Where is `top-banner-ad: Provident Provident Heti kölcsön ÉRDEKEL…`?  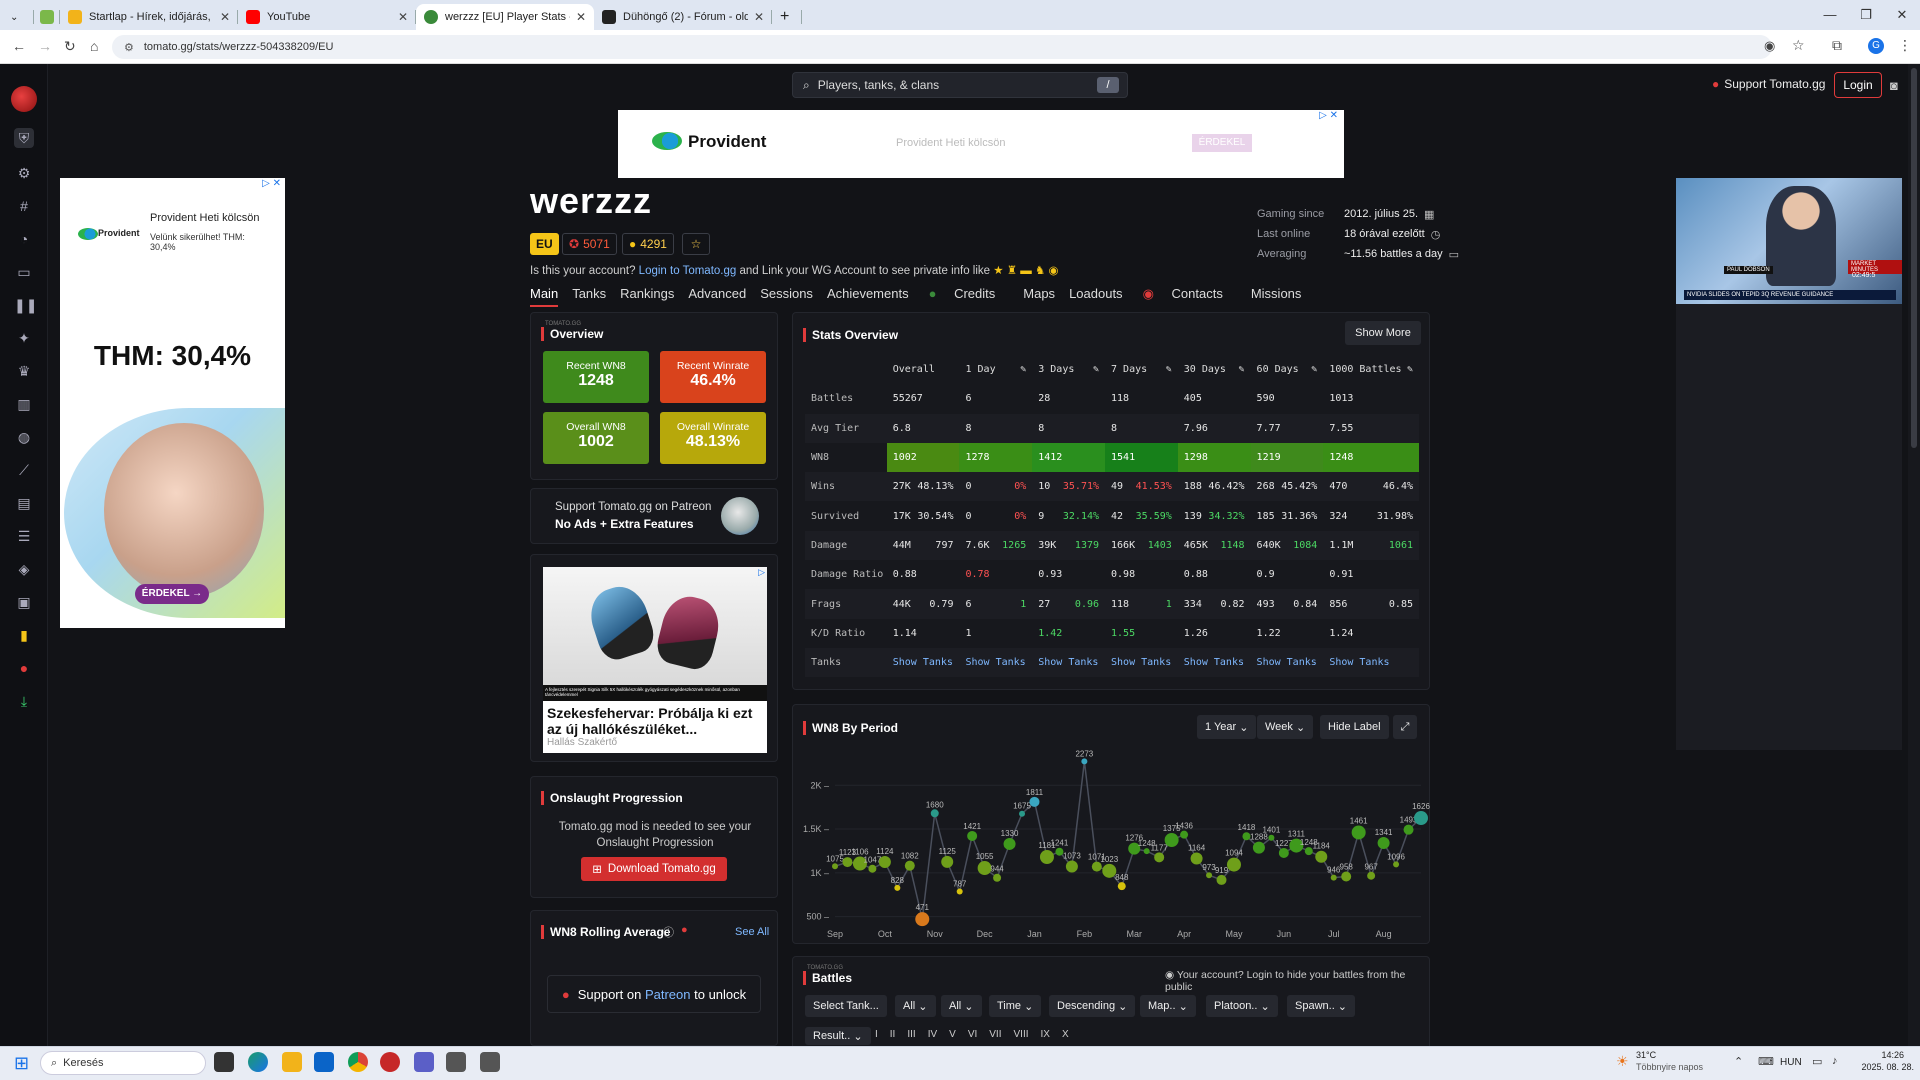
top-banner-ad: Provident Provident Heti kölcsön ÉRDEKEL… is located at coordinates (981, 144).